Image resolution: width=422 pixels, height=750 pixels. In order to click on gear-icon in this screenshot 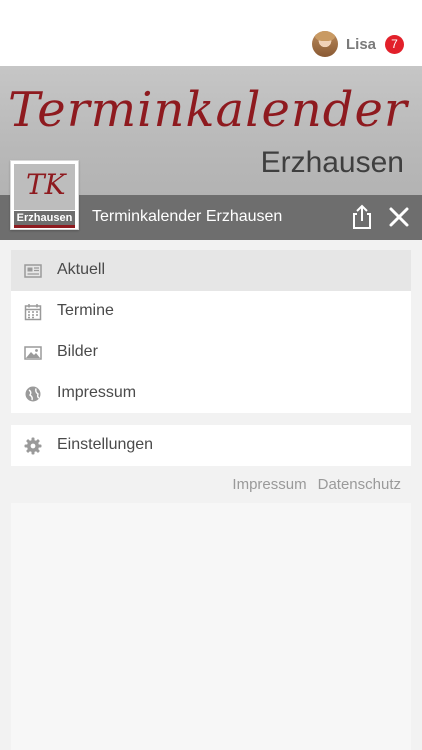, I will do `click(33, 446)`.